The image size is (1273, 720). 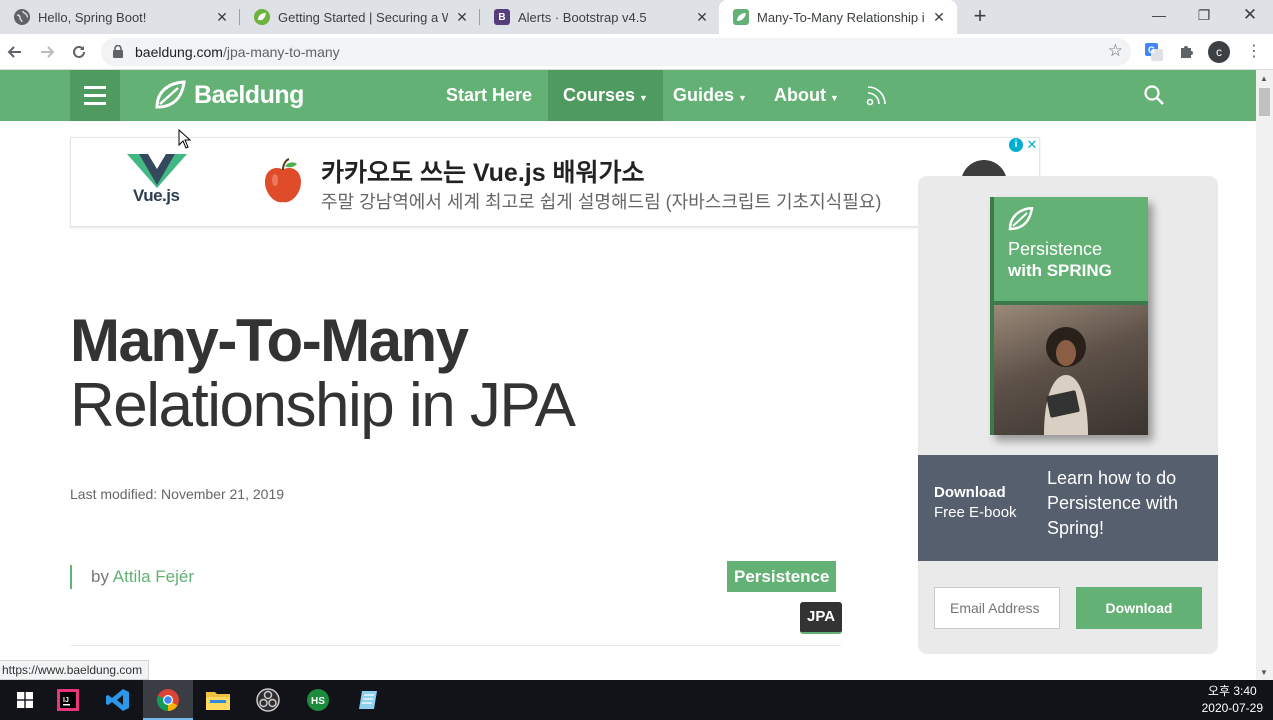 I want to click on address-bar: baeldung.com/jpa-many-to-many ☆, so click(x=616, y=52).